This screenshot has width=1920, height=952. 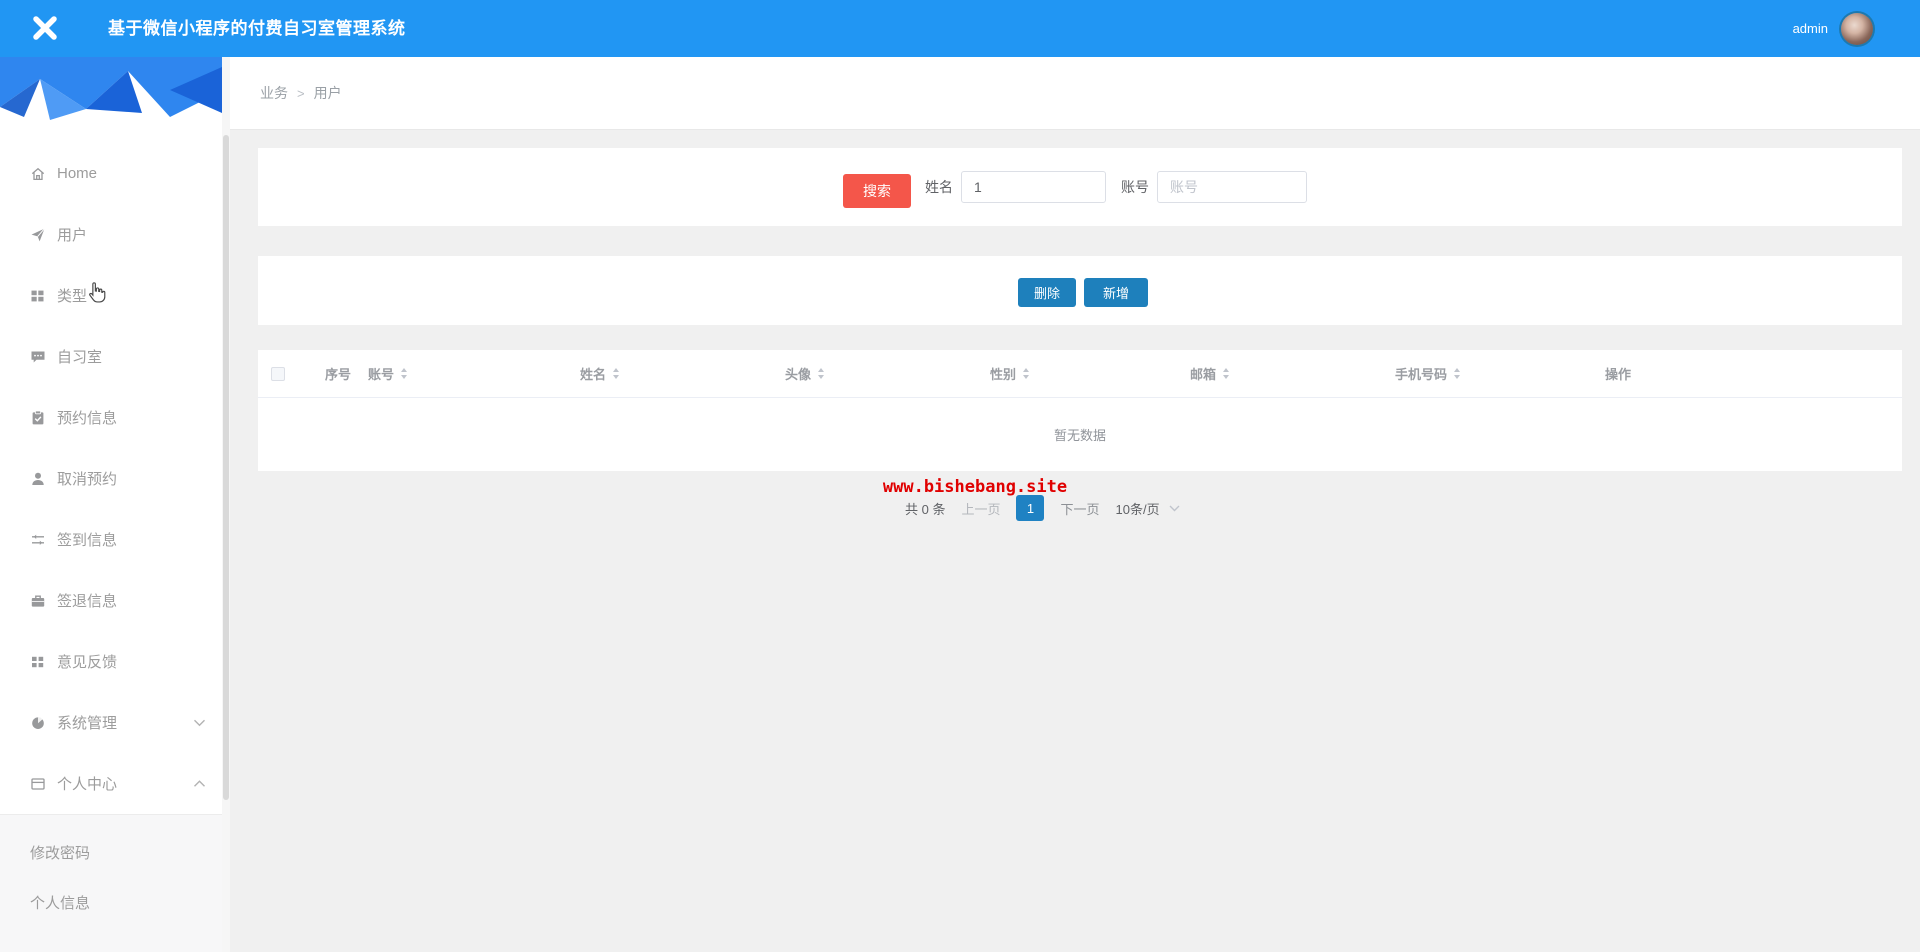 I want to click on window-icon, so click(x=38, y=783).